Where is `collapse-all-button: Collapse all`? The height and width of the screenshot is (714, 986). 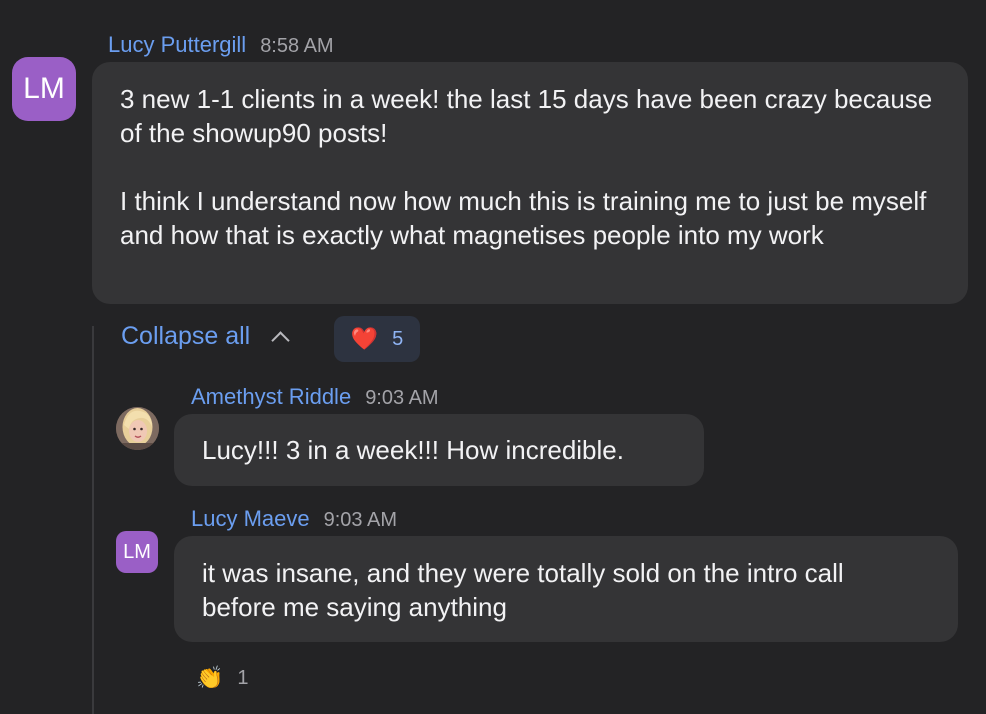
collapse-all-button: Collapse all is located at coordinates (205, 336).